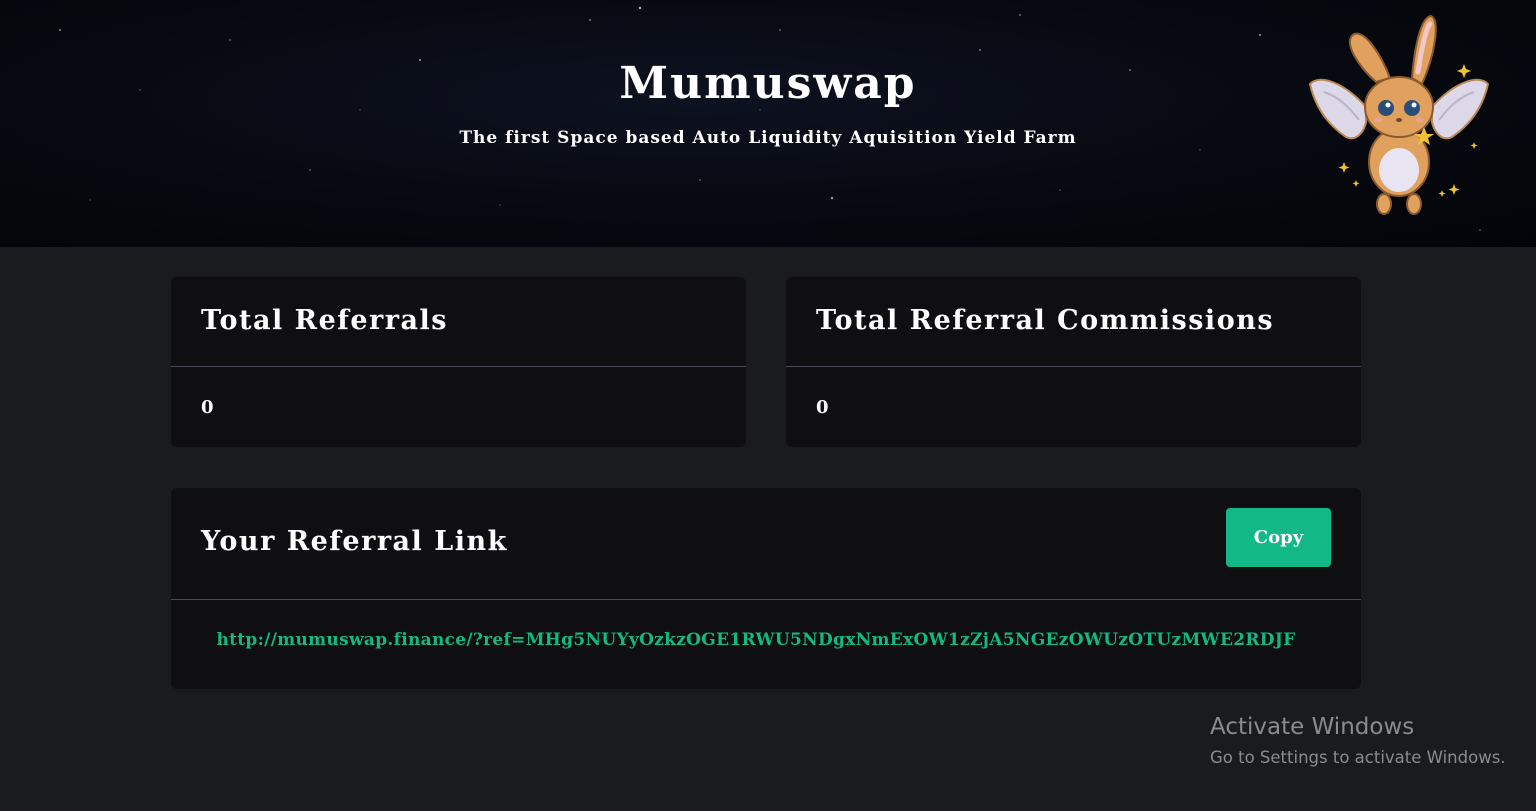 This screenshot has height=811, width=1536. I want to click on card-header: Total Referrals, so click(458, 322).